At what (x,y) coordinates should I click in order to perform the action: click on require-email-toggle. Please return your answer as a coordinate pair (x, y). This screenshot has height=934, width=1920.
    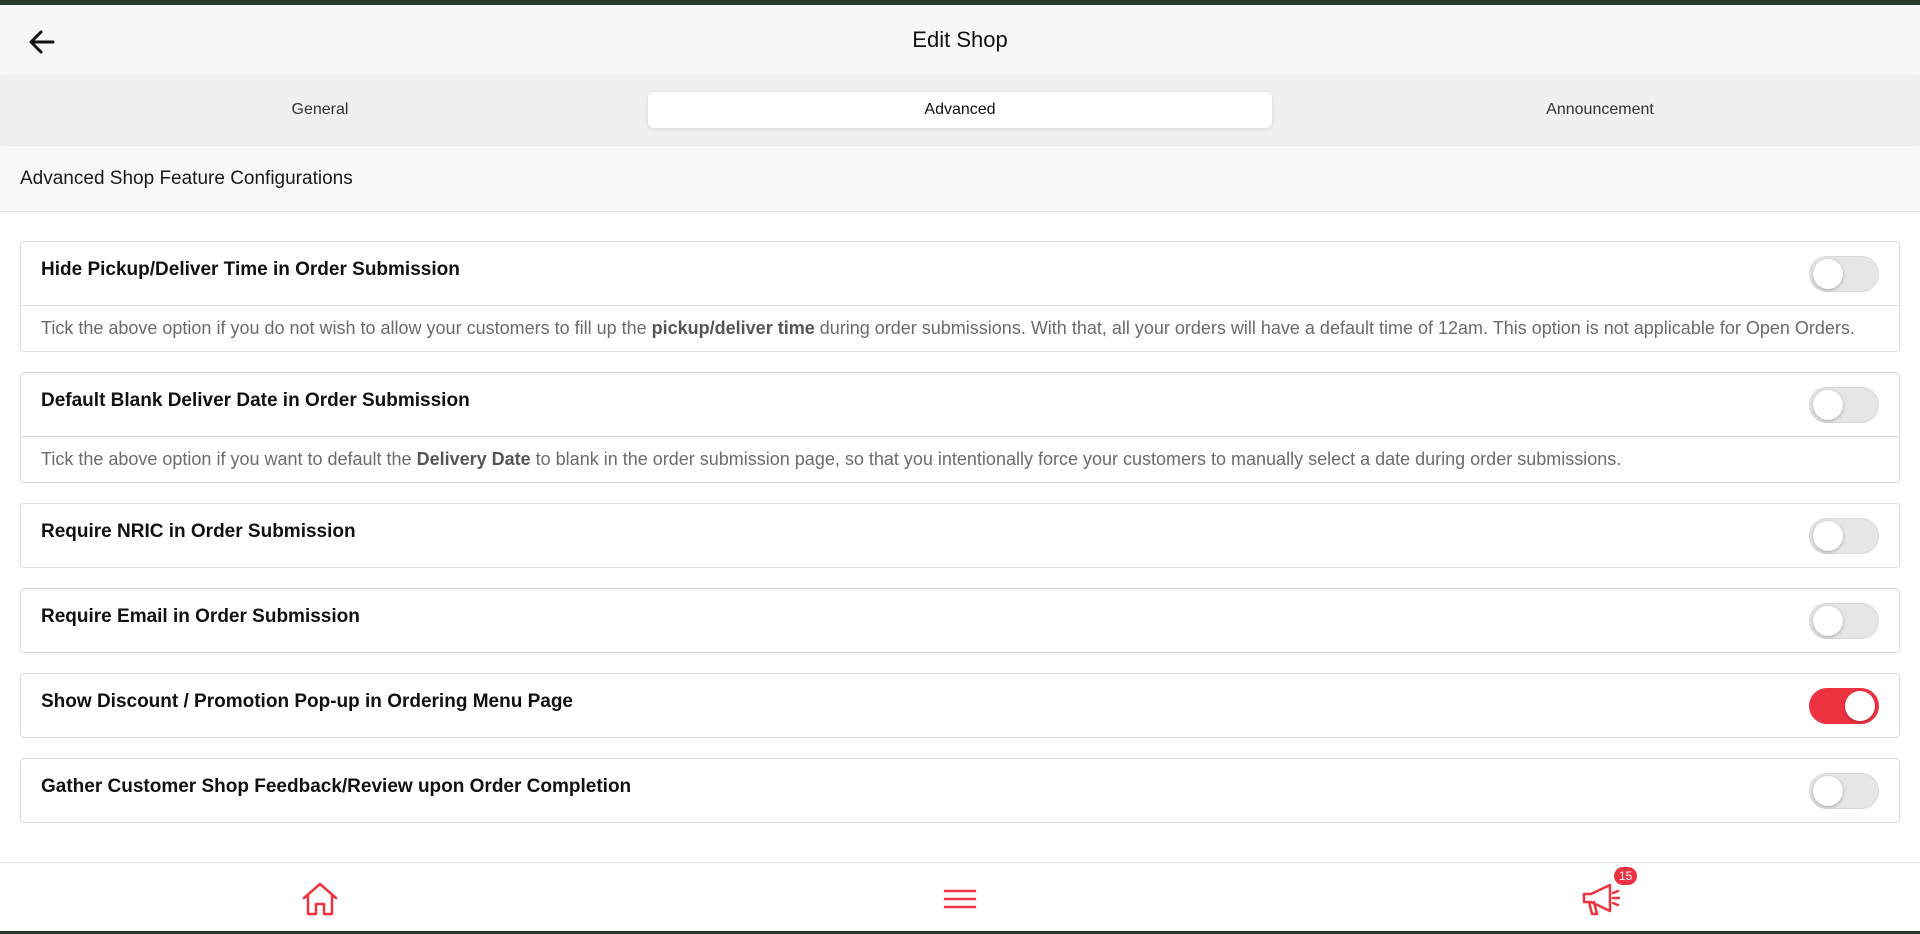
    Looking at the image, I should click on (1844, 620).